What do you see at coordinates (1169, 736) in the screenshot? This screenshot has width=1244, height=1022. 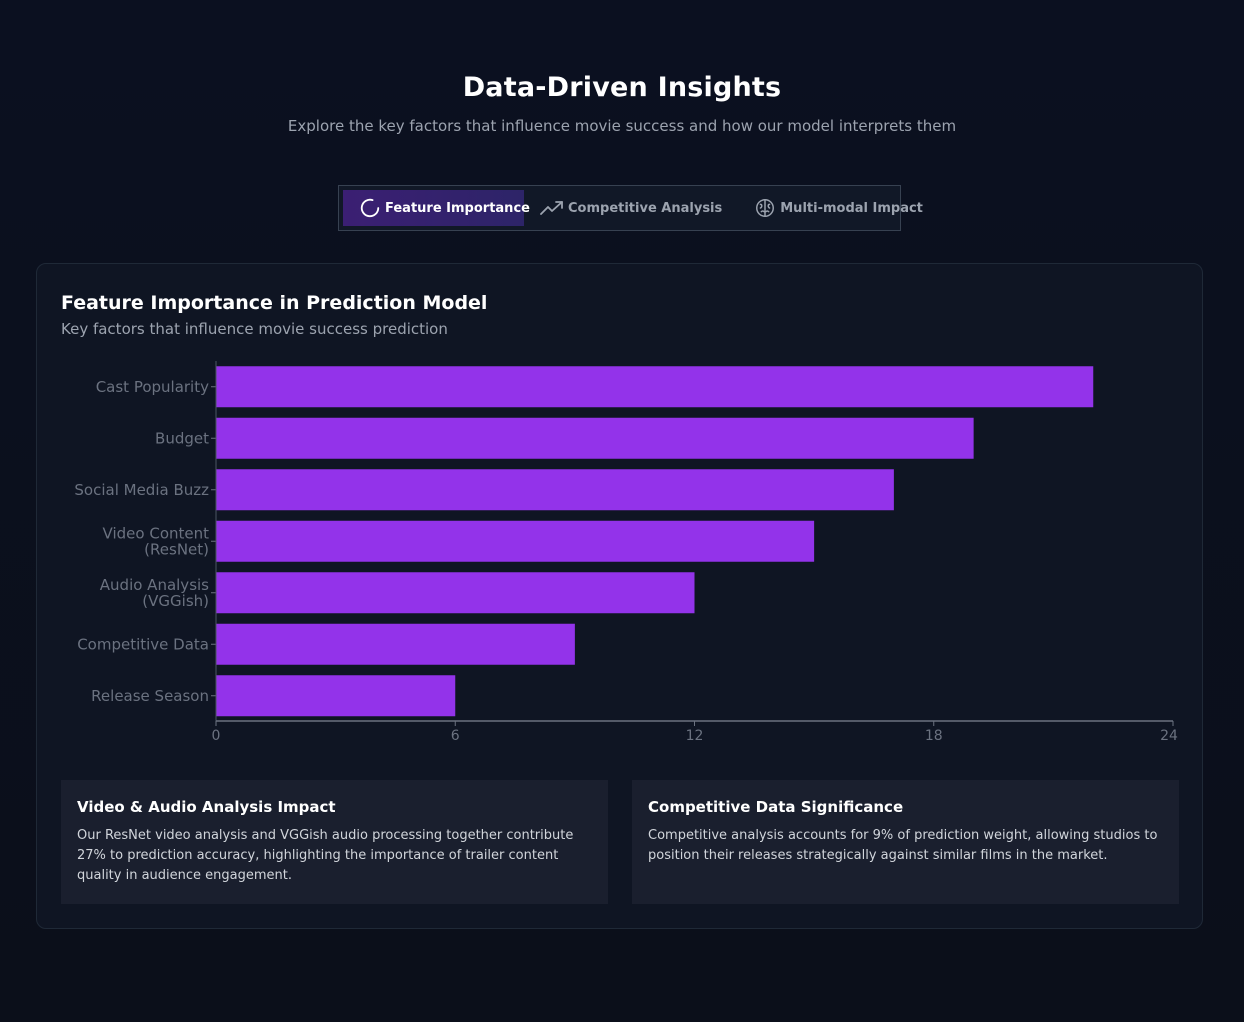 I see `x-tick-label: 24` at bounding box center [1169, 736].